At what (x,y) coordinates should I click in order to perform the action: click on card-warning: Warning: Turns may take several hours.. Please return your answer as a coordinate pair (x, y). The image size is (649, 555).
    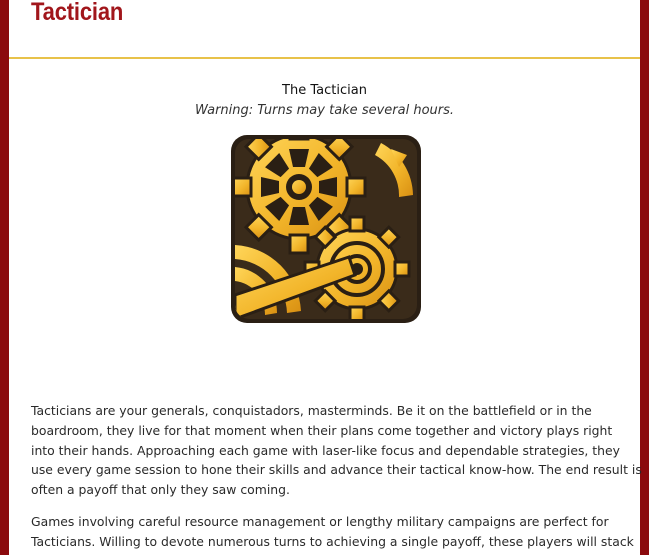
    Looking at the image, I should click on (324, 110).